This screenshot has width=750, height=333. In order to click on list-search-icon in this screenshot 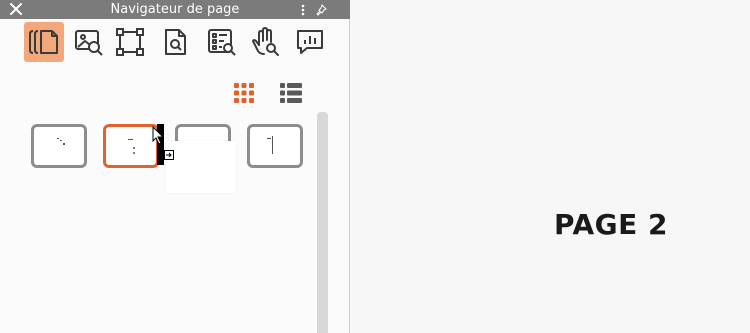, I will do `click(222, 42)`.